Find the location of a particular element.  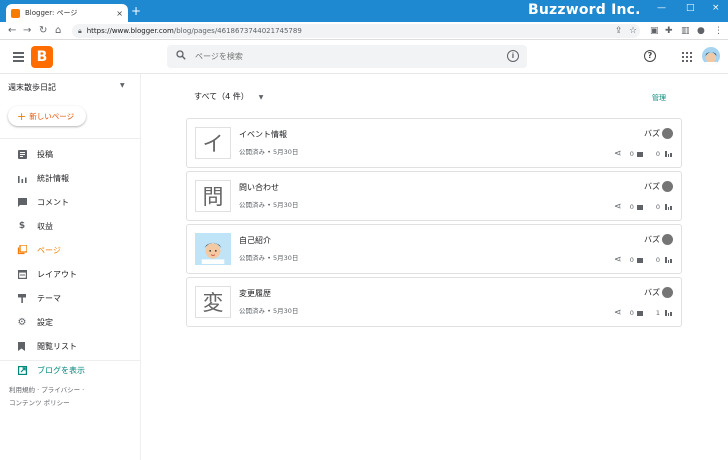

footer-links: 利用規約 · プライバシー · コンテンツ ポリシー is located at coordinates (72, 397).